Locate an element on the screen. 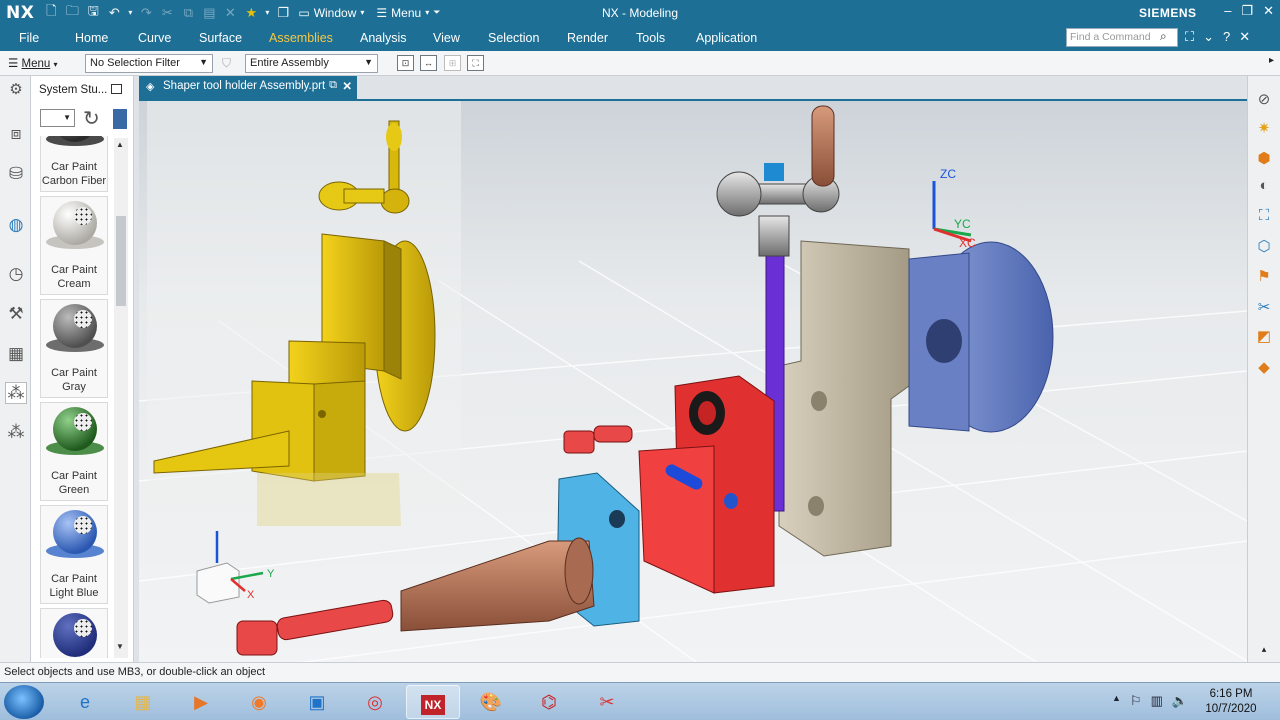 This screenshot has width=1280, height=720. select-grid-icon: ⊞ is located at coordinates (452, 63).